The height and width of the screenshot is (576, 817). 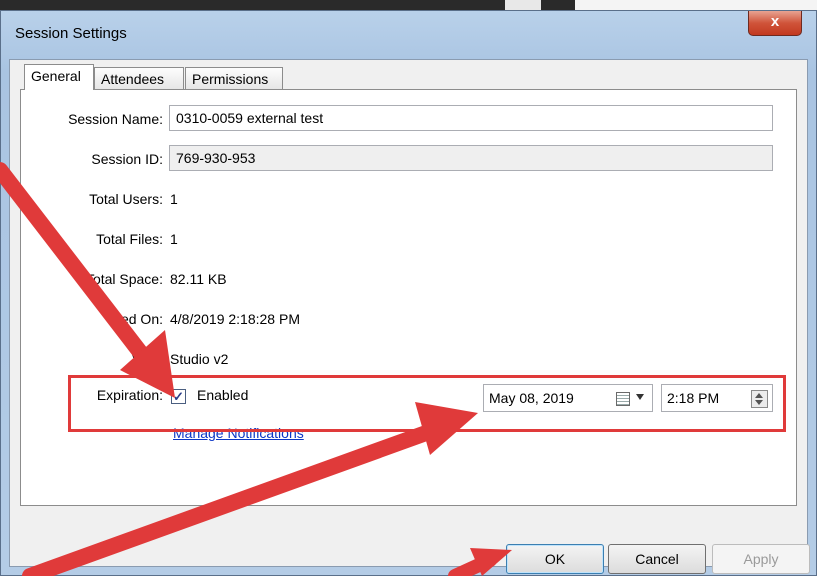 I want to click on tab-permissions: Permissions, so click(x=234, y=78).